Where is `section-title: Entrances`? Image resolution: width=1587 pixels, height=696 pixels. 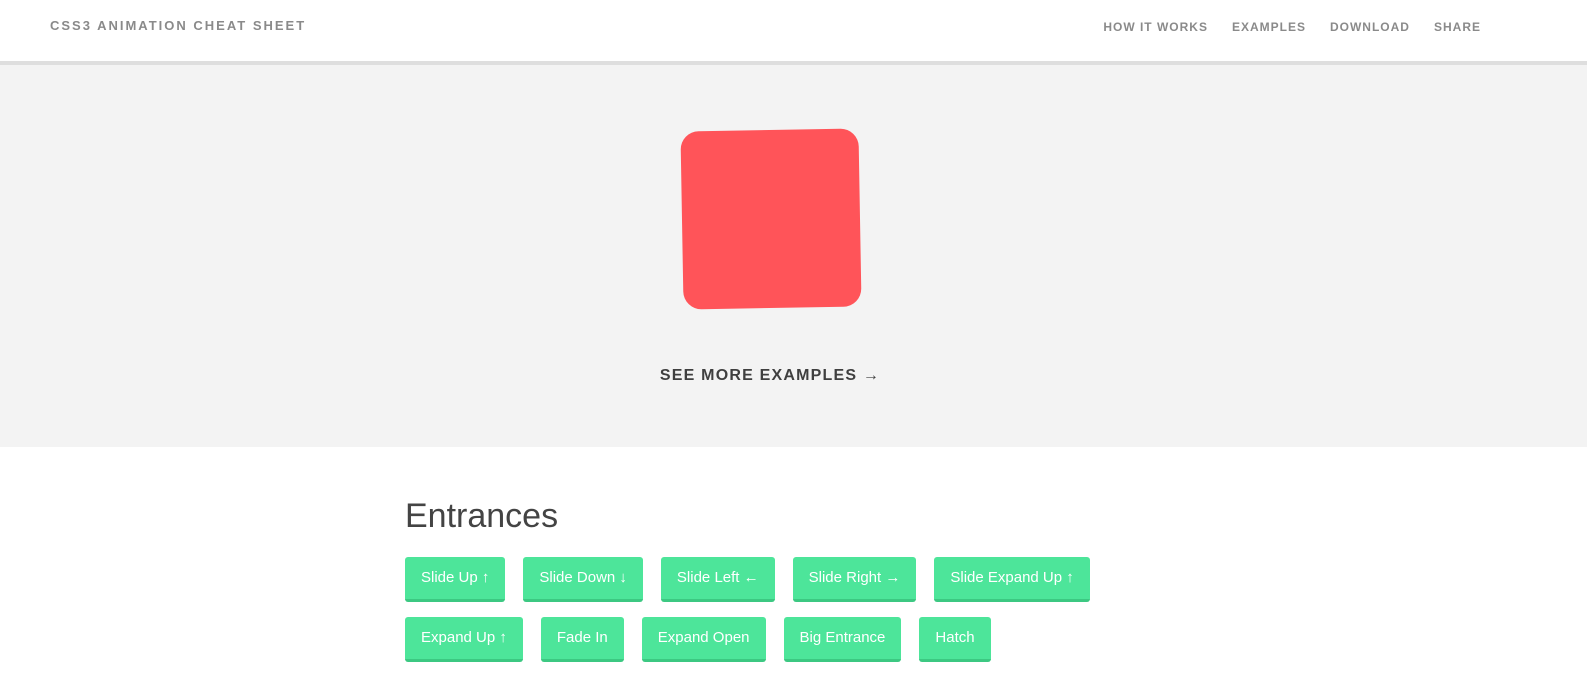
section-title: Entrances is located at coordinates (482, 516).